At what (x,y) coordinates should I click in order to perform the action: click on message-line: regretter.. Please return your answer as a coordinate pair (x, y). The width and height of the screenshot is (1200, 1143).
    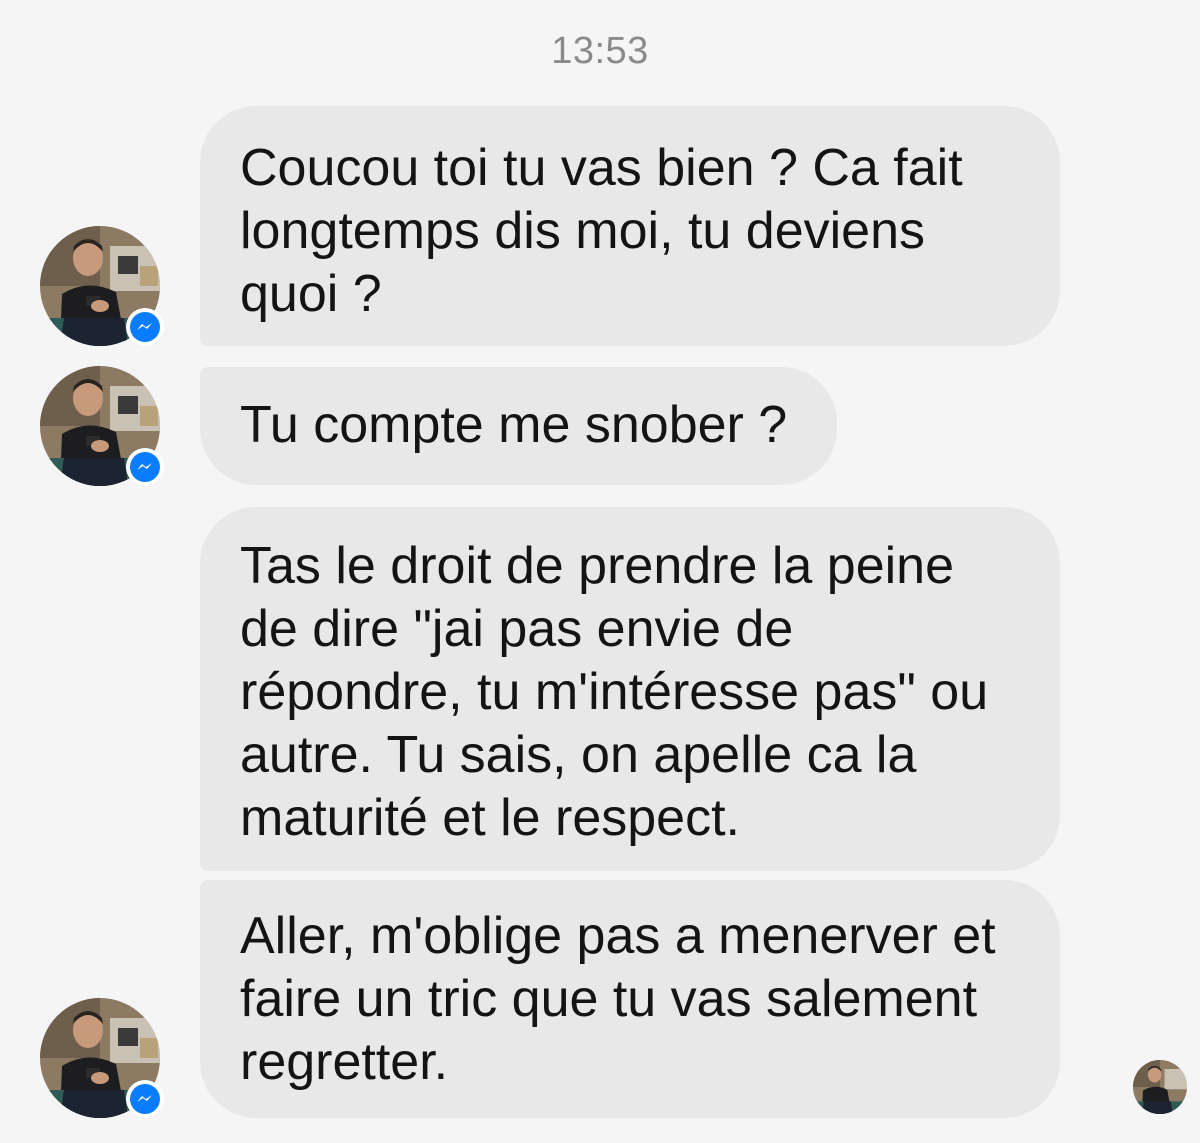
    Looking at the image, I should click on (344, 1062).